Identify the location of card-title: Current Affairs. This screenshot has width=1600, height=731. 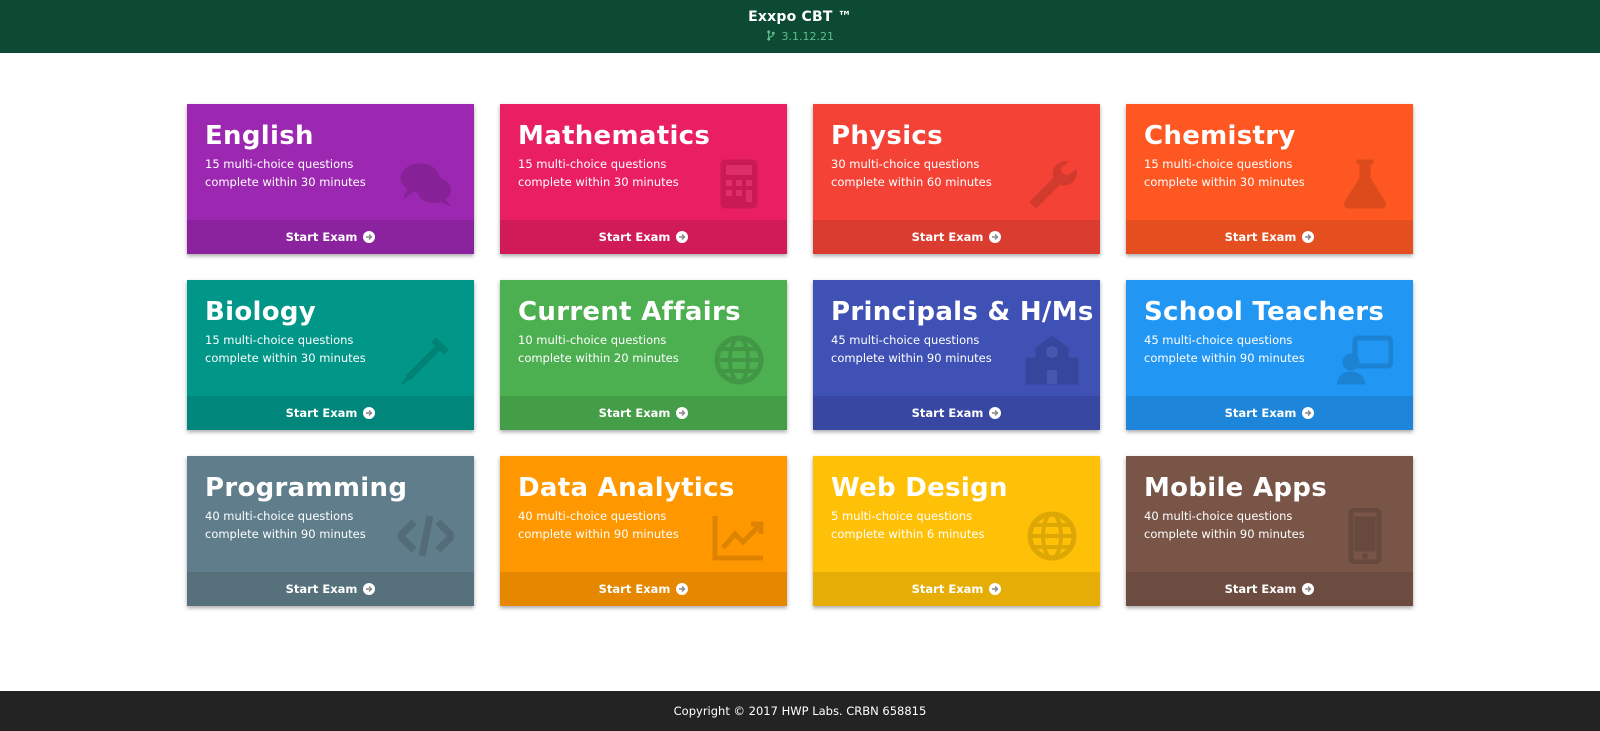
(629, 312).